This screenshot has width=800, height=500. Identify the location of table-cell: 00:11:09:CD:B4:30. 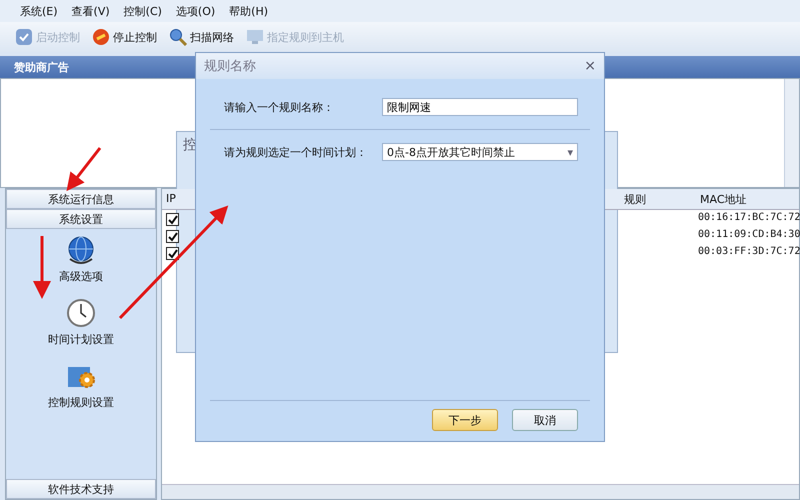
(749, 234).